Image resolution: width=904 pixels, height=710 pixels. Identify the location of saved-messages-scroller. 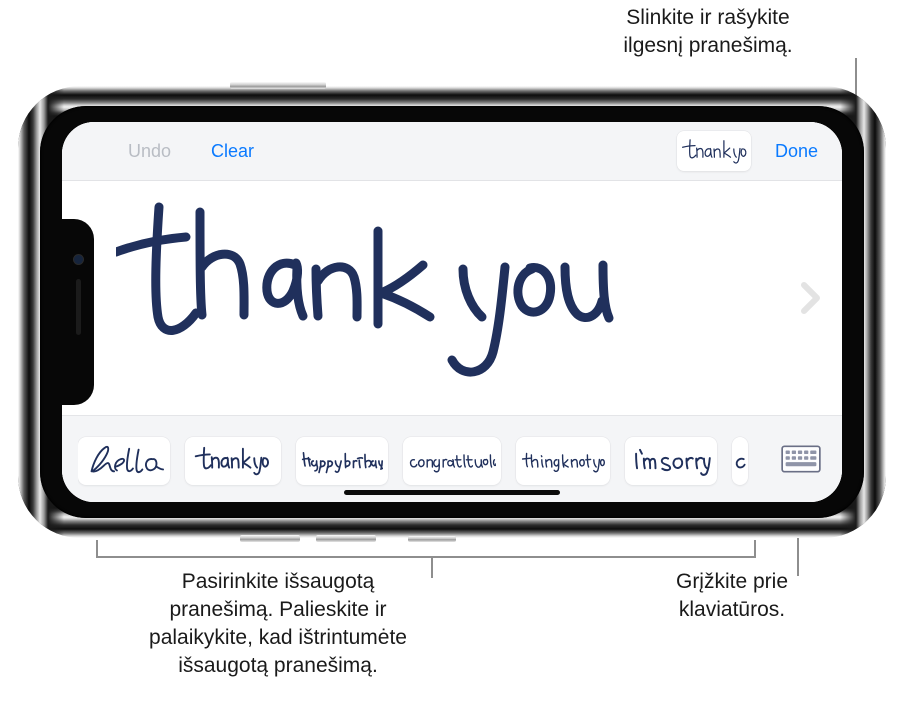
(419, 459).